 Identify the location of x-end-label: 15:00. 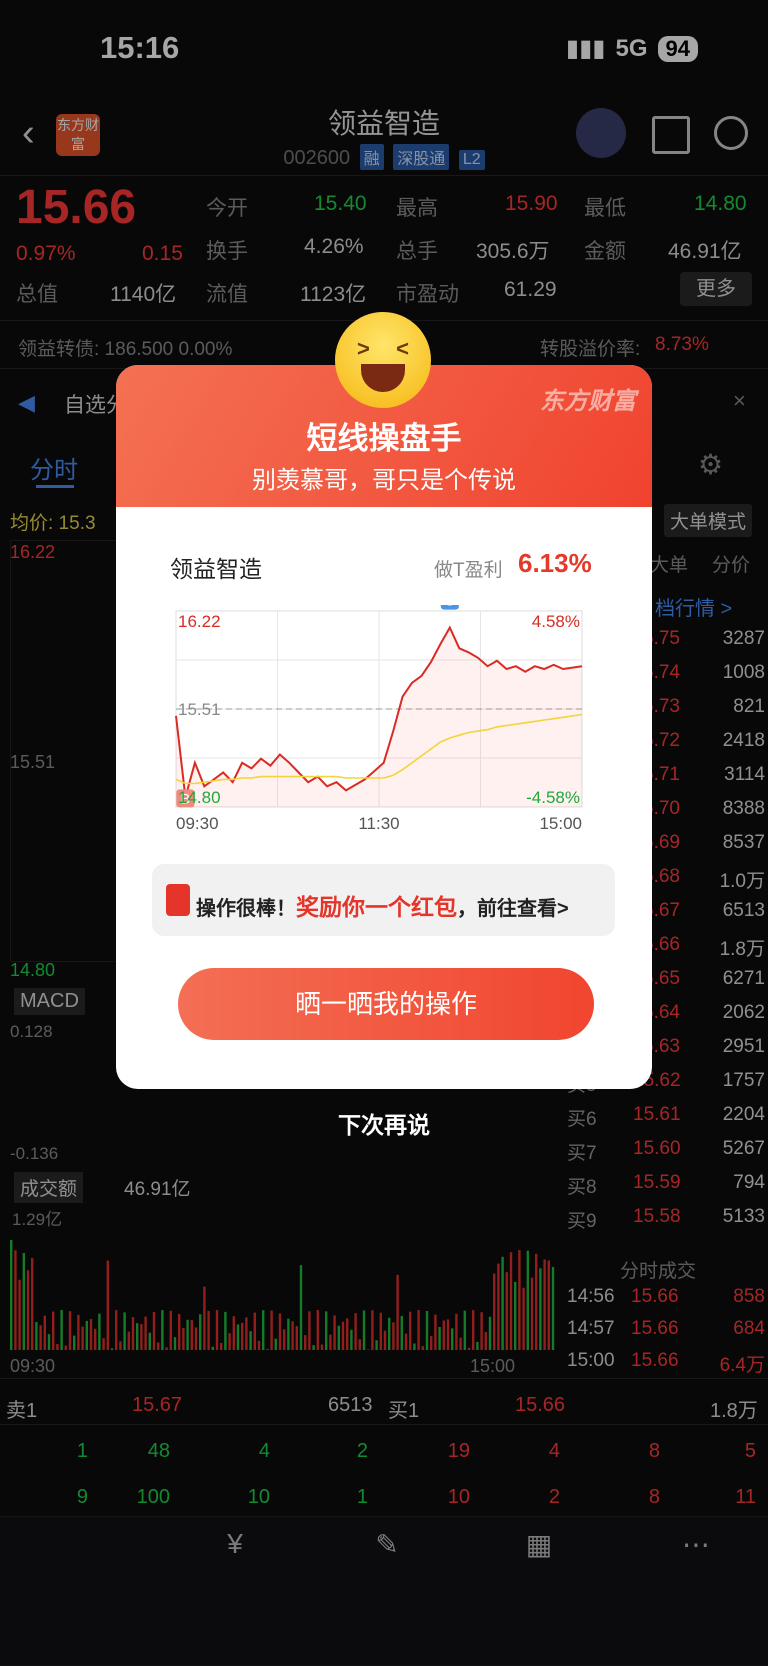
(560, 823).